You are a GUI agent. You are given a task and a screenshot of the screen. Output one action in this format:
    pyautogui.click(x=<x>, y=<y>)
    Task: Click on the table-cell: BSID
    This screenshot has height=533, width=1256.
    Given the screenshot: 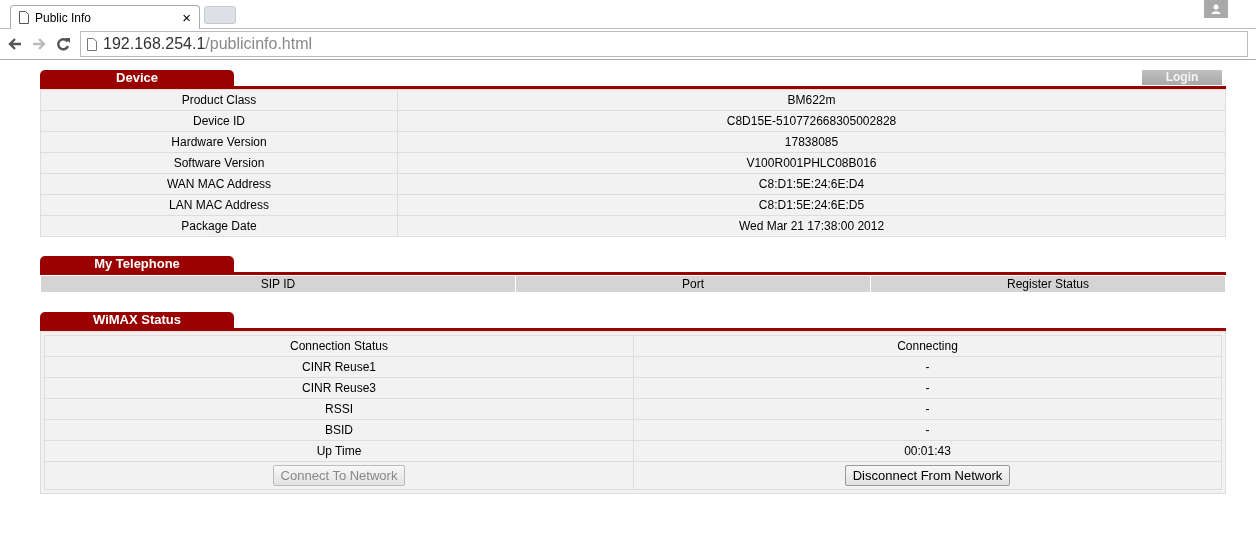 What is the action you would take?
    pyautogui.click(x=339, y=430)
    